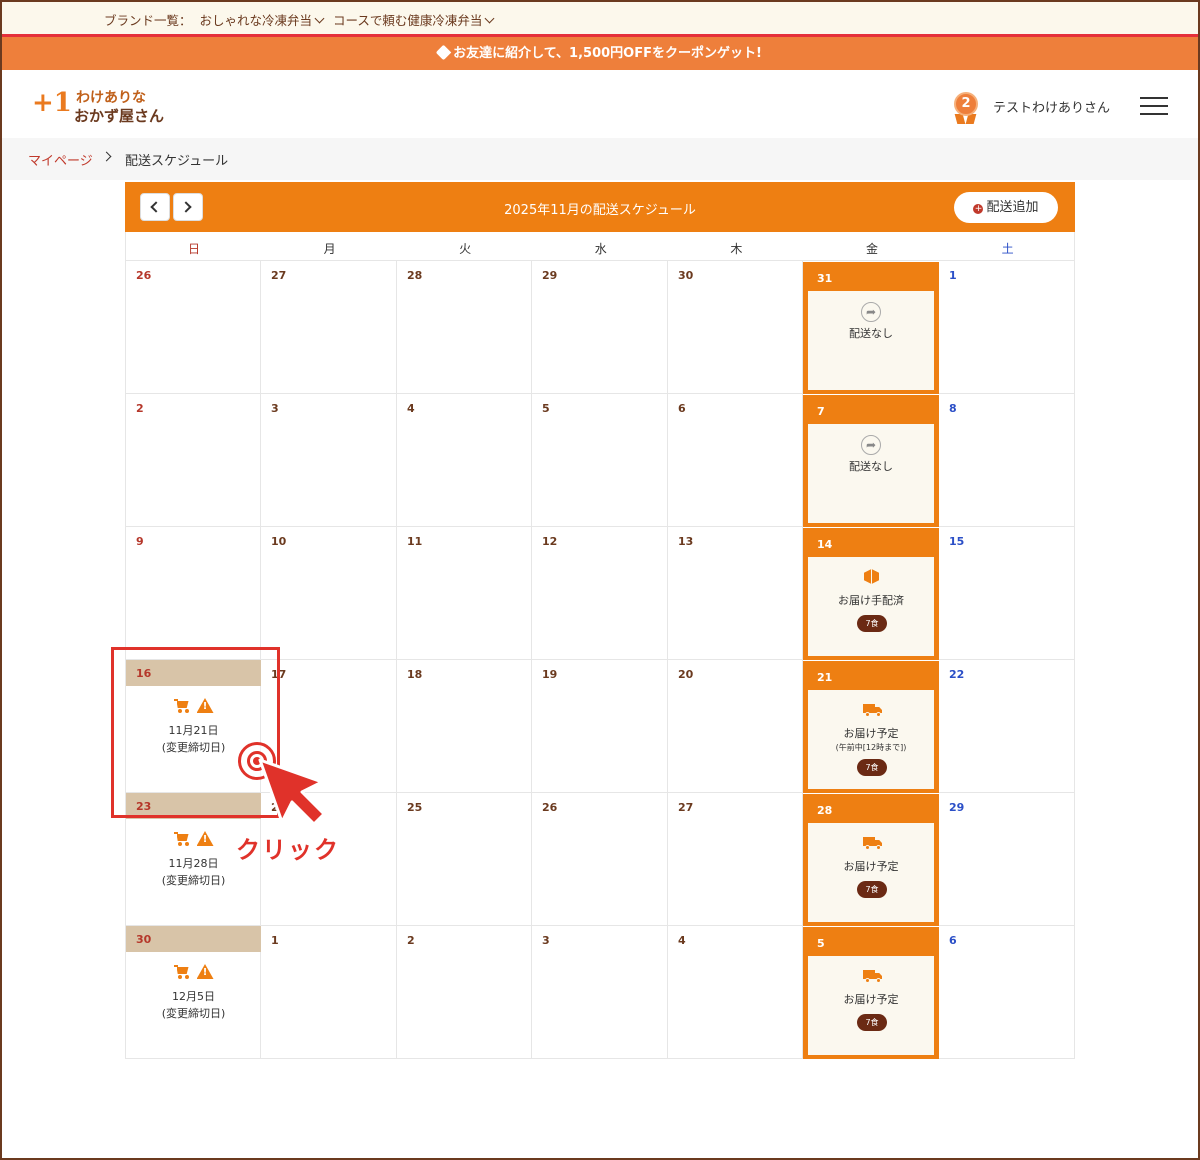 The width and height of the screenshot is (1200, 1160). Describe the element at coordinates (193, 992) in the screenshot. I see `calendar-day-cell: 30! 12月5日 (変更締切日)` at that location.